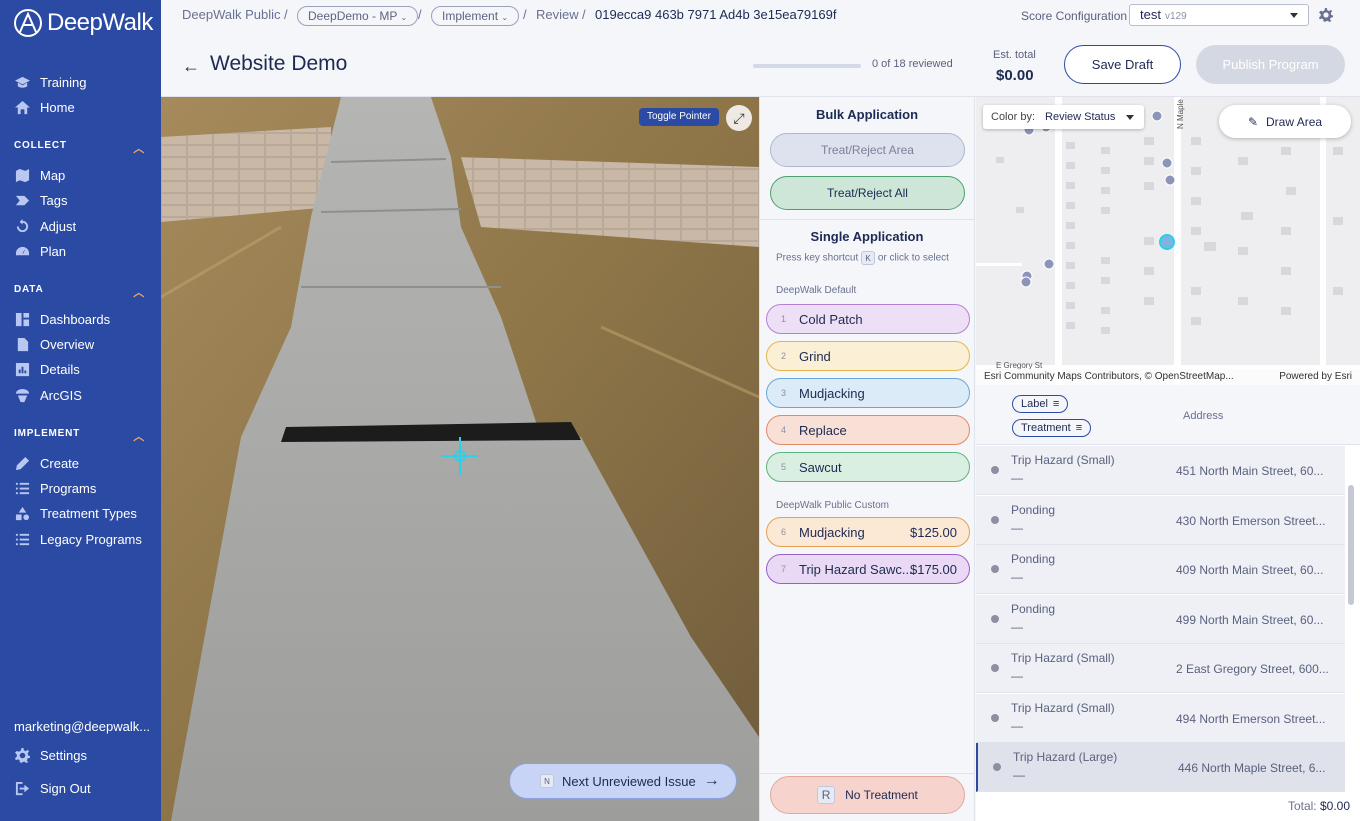  I want to click on table-scrollbar, so click(1351, 545).